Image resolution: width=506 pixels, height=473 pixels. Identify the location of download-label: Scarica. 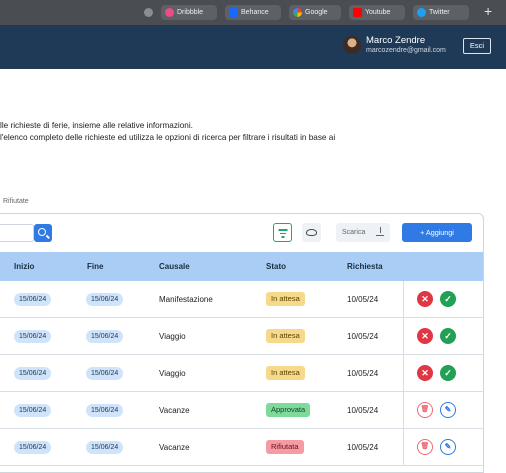
(354, 232).